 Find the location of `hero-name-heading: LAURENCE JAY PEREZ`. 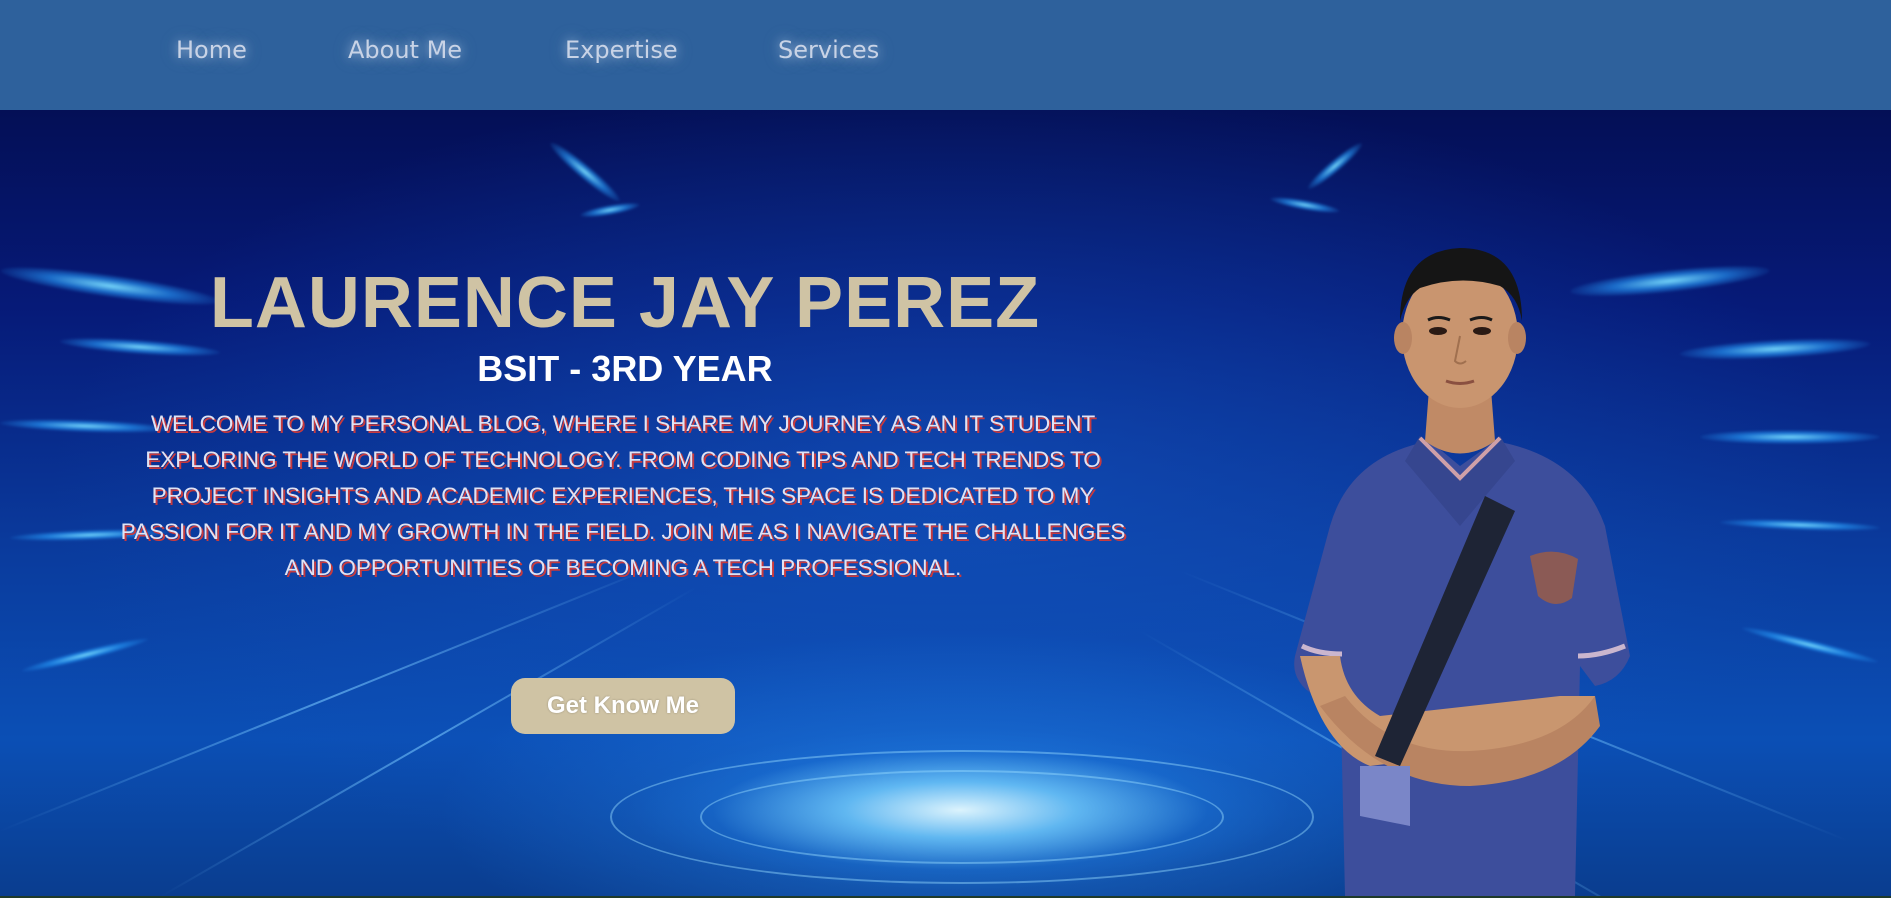

hero-name-heading: LAURENCE JAY PEREZ is located at coordinates (625, 303).